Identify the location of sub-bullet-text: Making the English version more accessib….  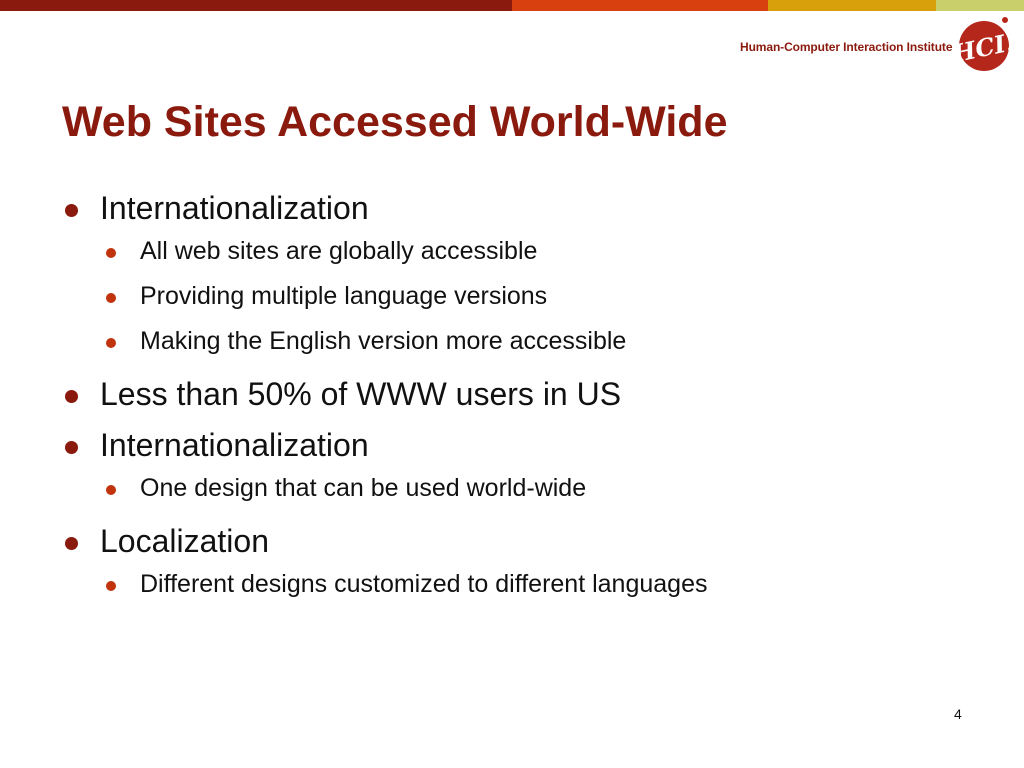
(383, 341).